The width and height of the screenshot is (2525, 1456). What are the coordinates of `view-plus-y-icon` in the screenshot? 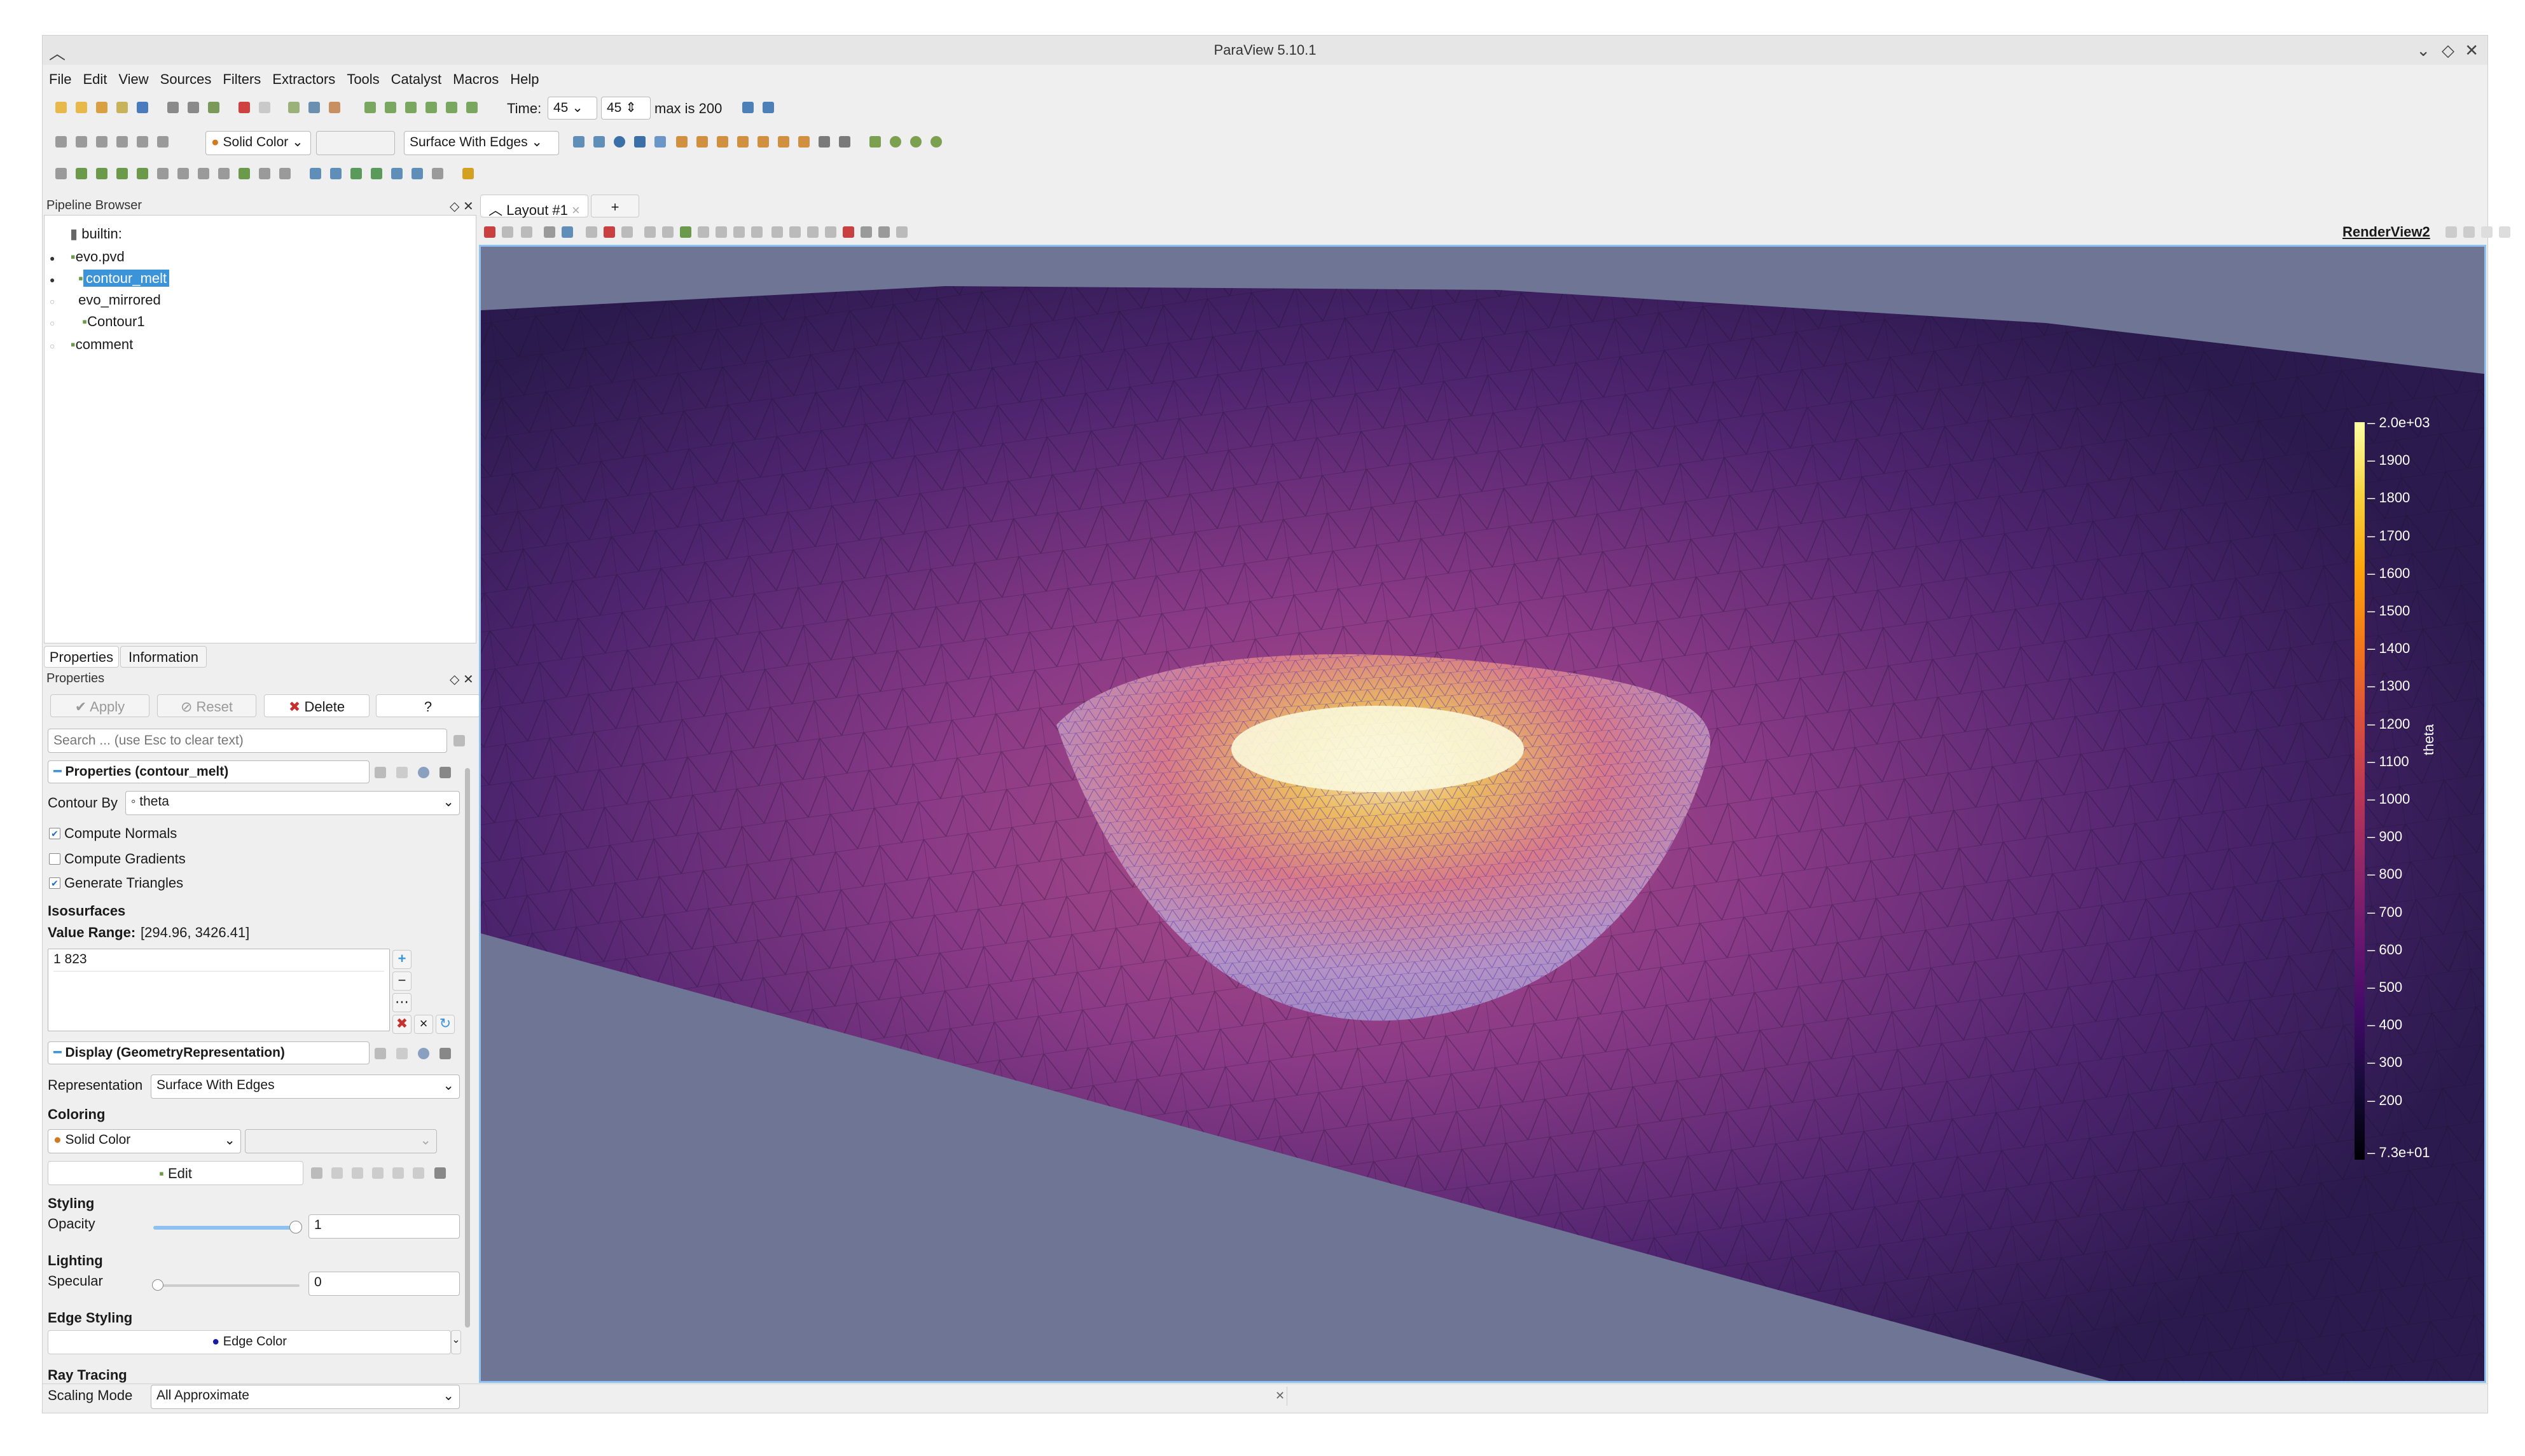 It's located at (702, 142).